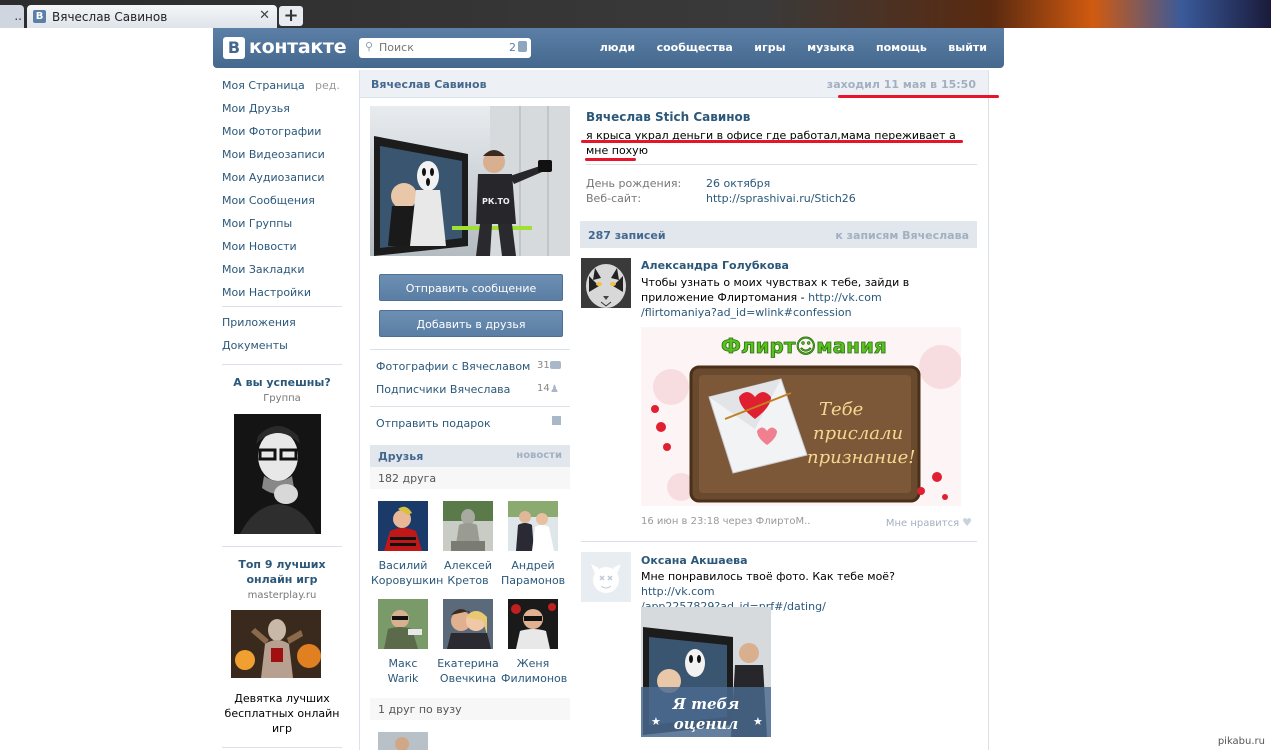  I want to click on friend-first-name: Василий, so click(403, 565).